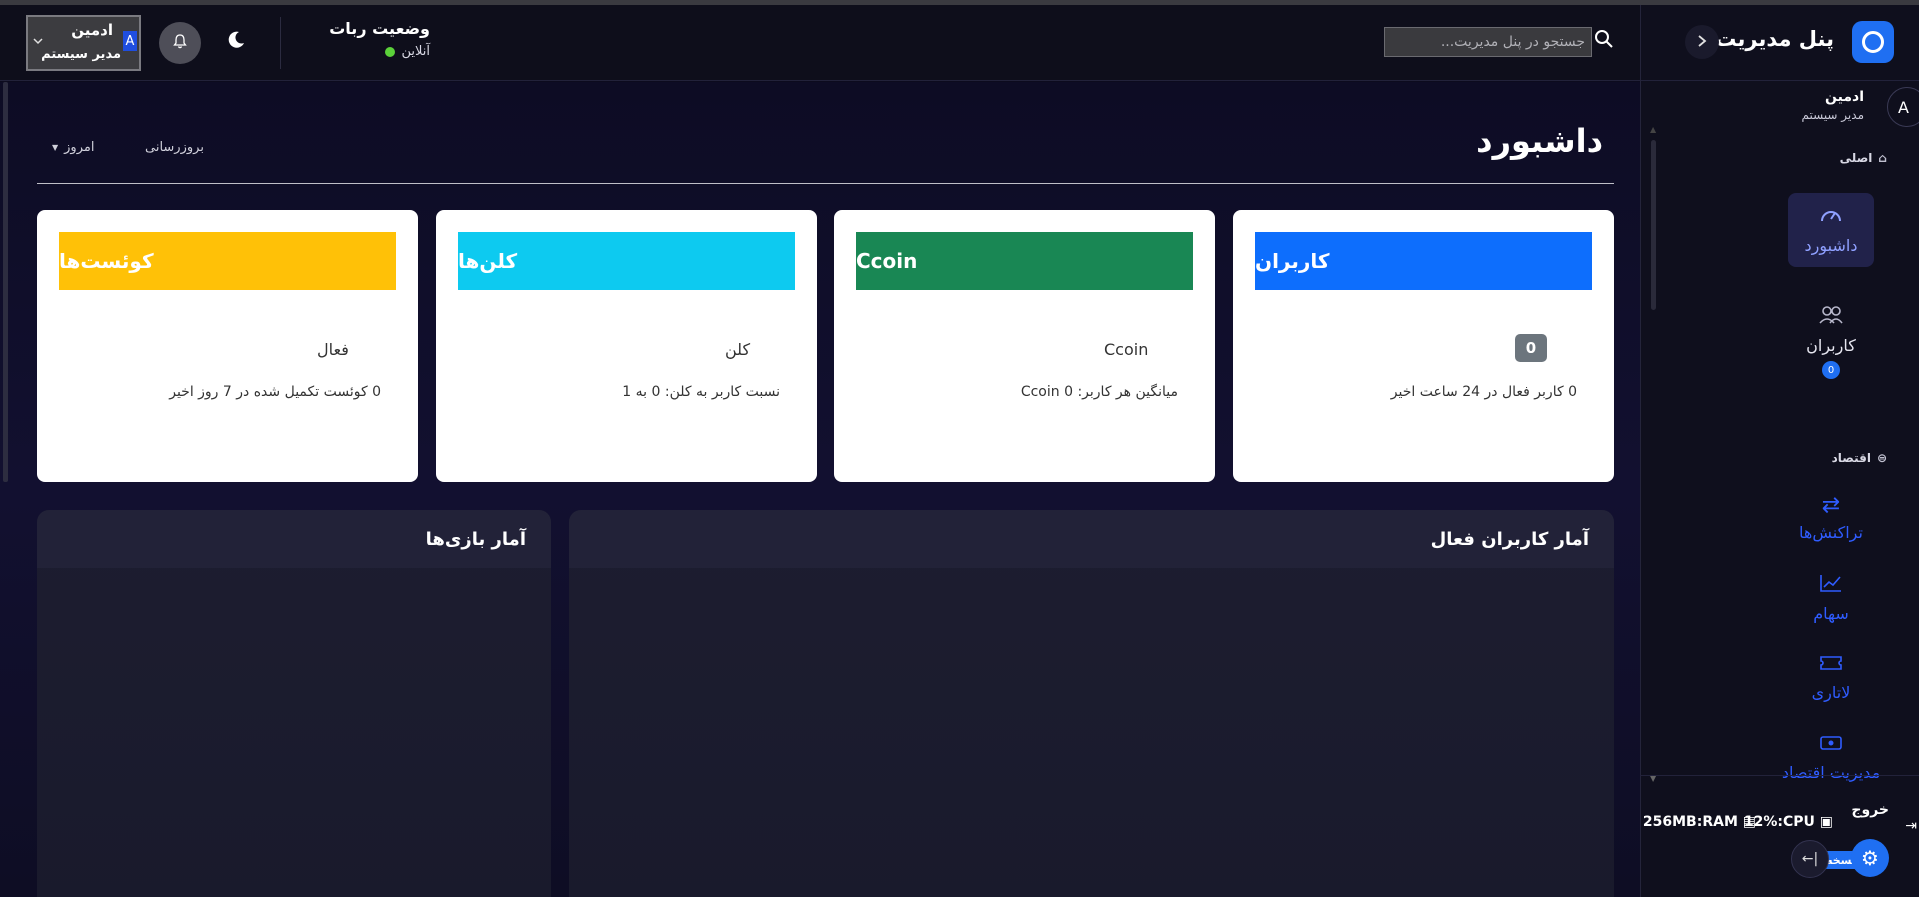  Describe the element at coordinates (81, 54) in the screenshot. I see `user-role: مدیر سیستم` at that location.